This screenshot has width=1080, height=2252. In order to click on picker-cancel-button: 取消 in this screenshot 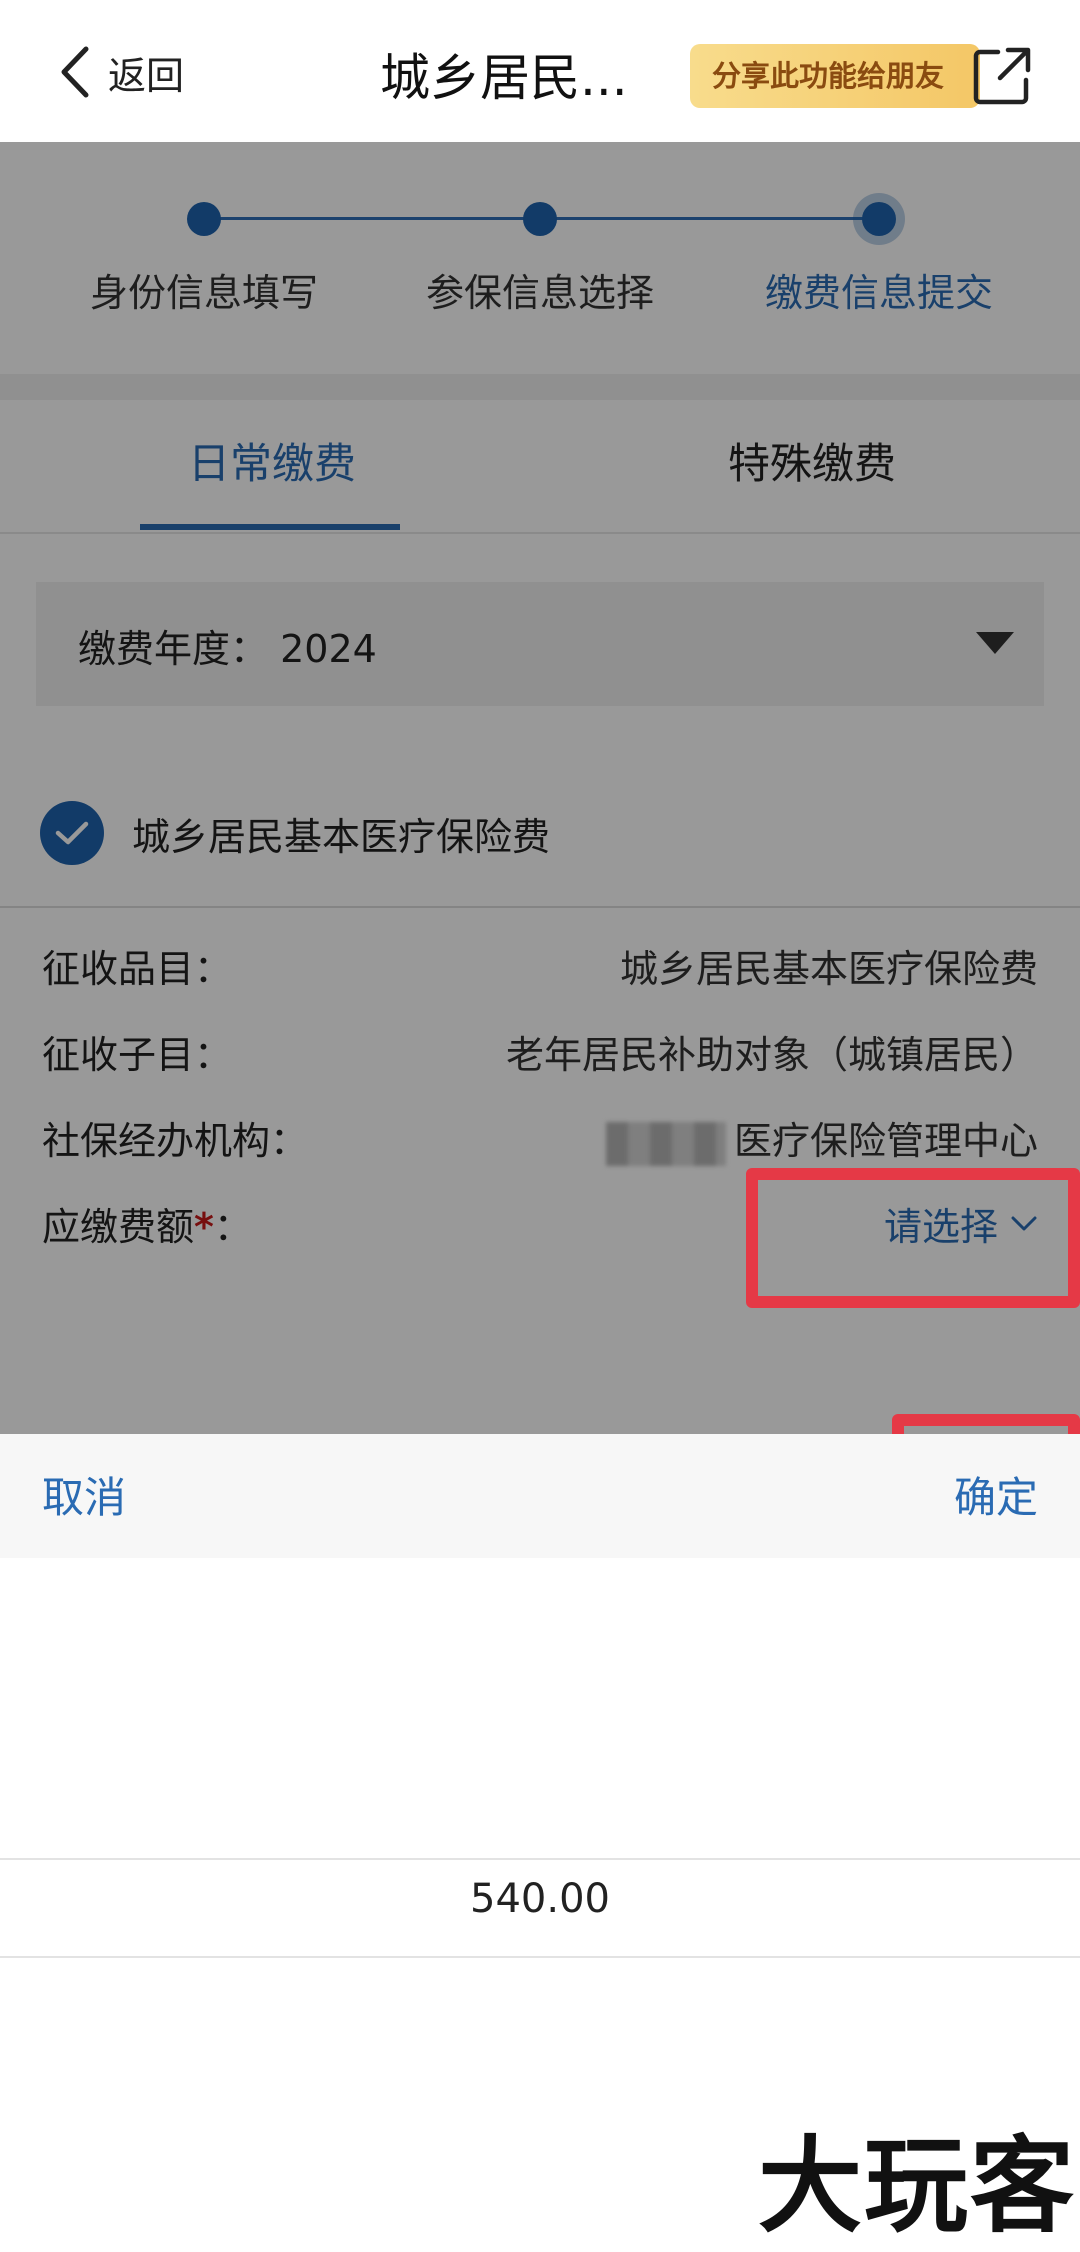, I will do `click(84, 1494)`.